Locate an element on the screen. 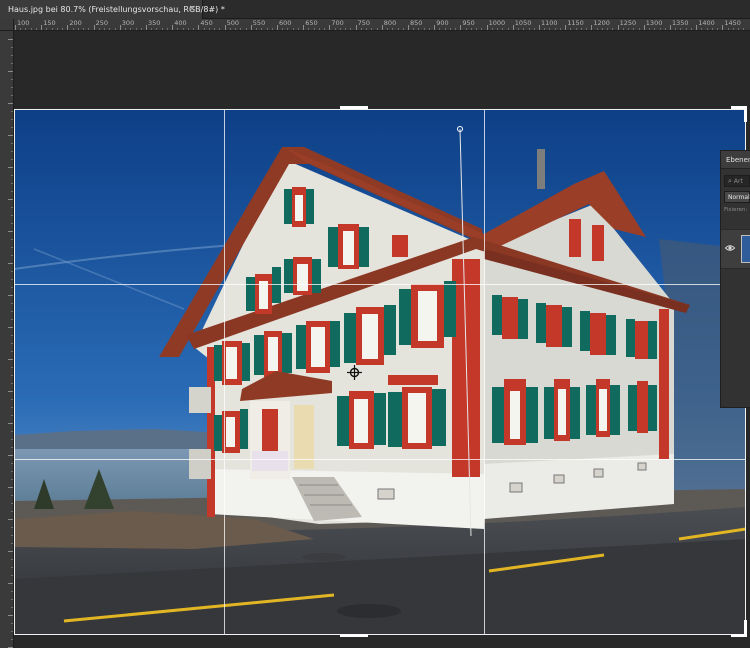  ruler-label: 1300 is located at coordinates (654, 23).